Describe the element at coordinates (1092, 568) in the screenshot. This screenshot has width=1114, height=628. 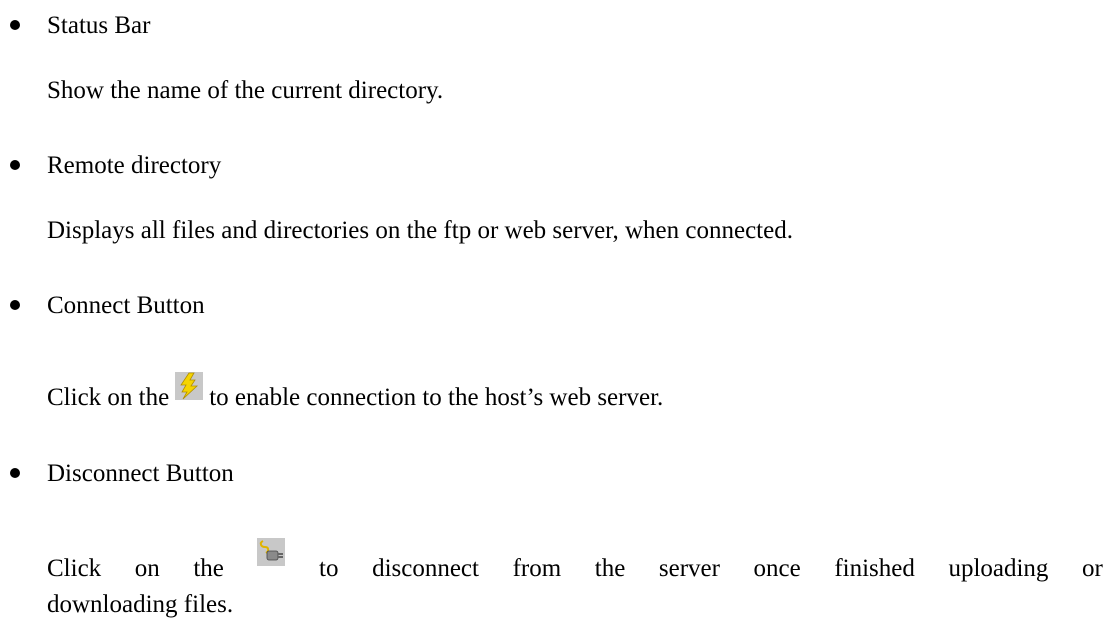
I see `description-word: or` at that location.